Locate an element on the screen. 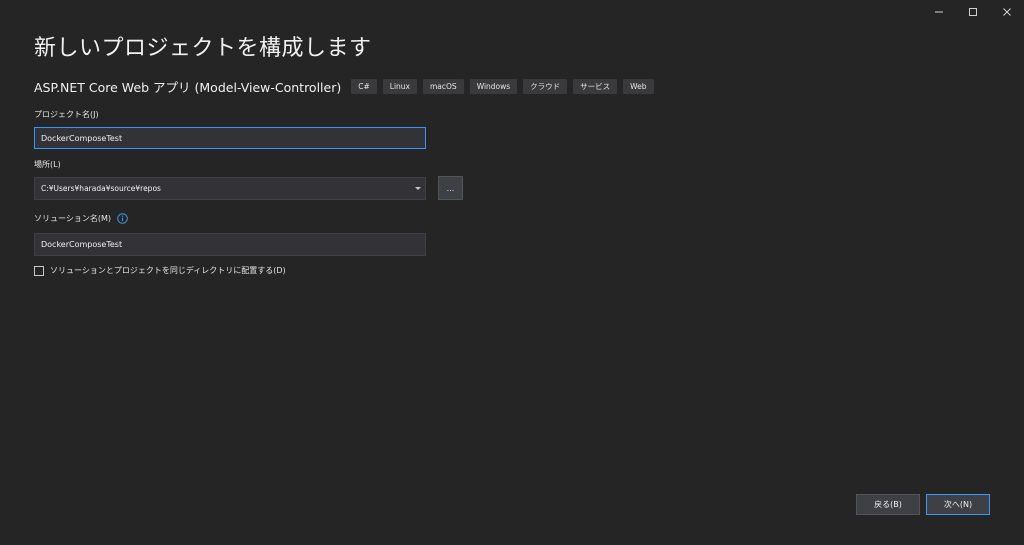 The height and width of the screenshot is (545, 1024). window-controls is located at coordinates (973, 12).